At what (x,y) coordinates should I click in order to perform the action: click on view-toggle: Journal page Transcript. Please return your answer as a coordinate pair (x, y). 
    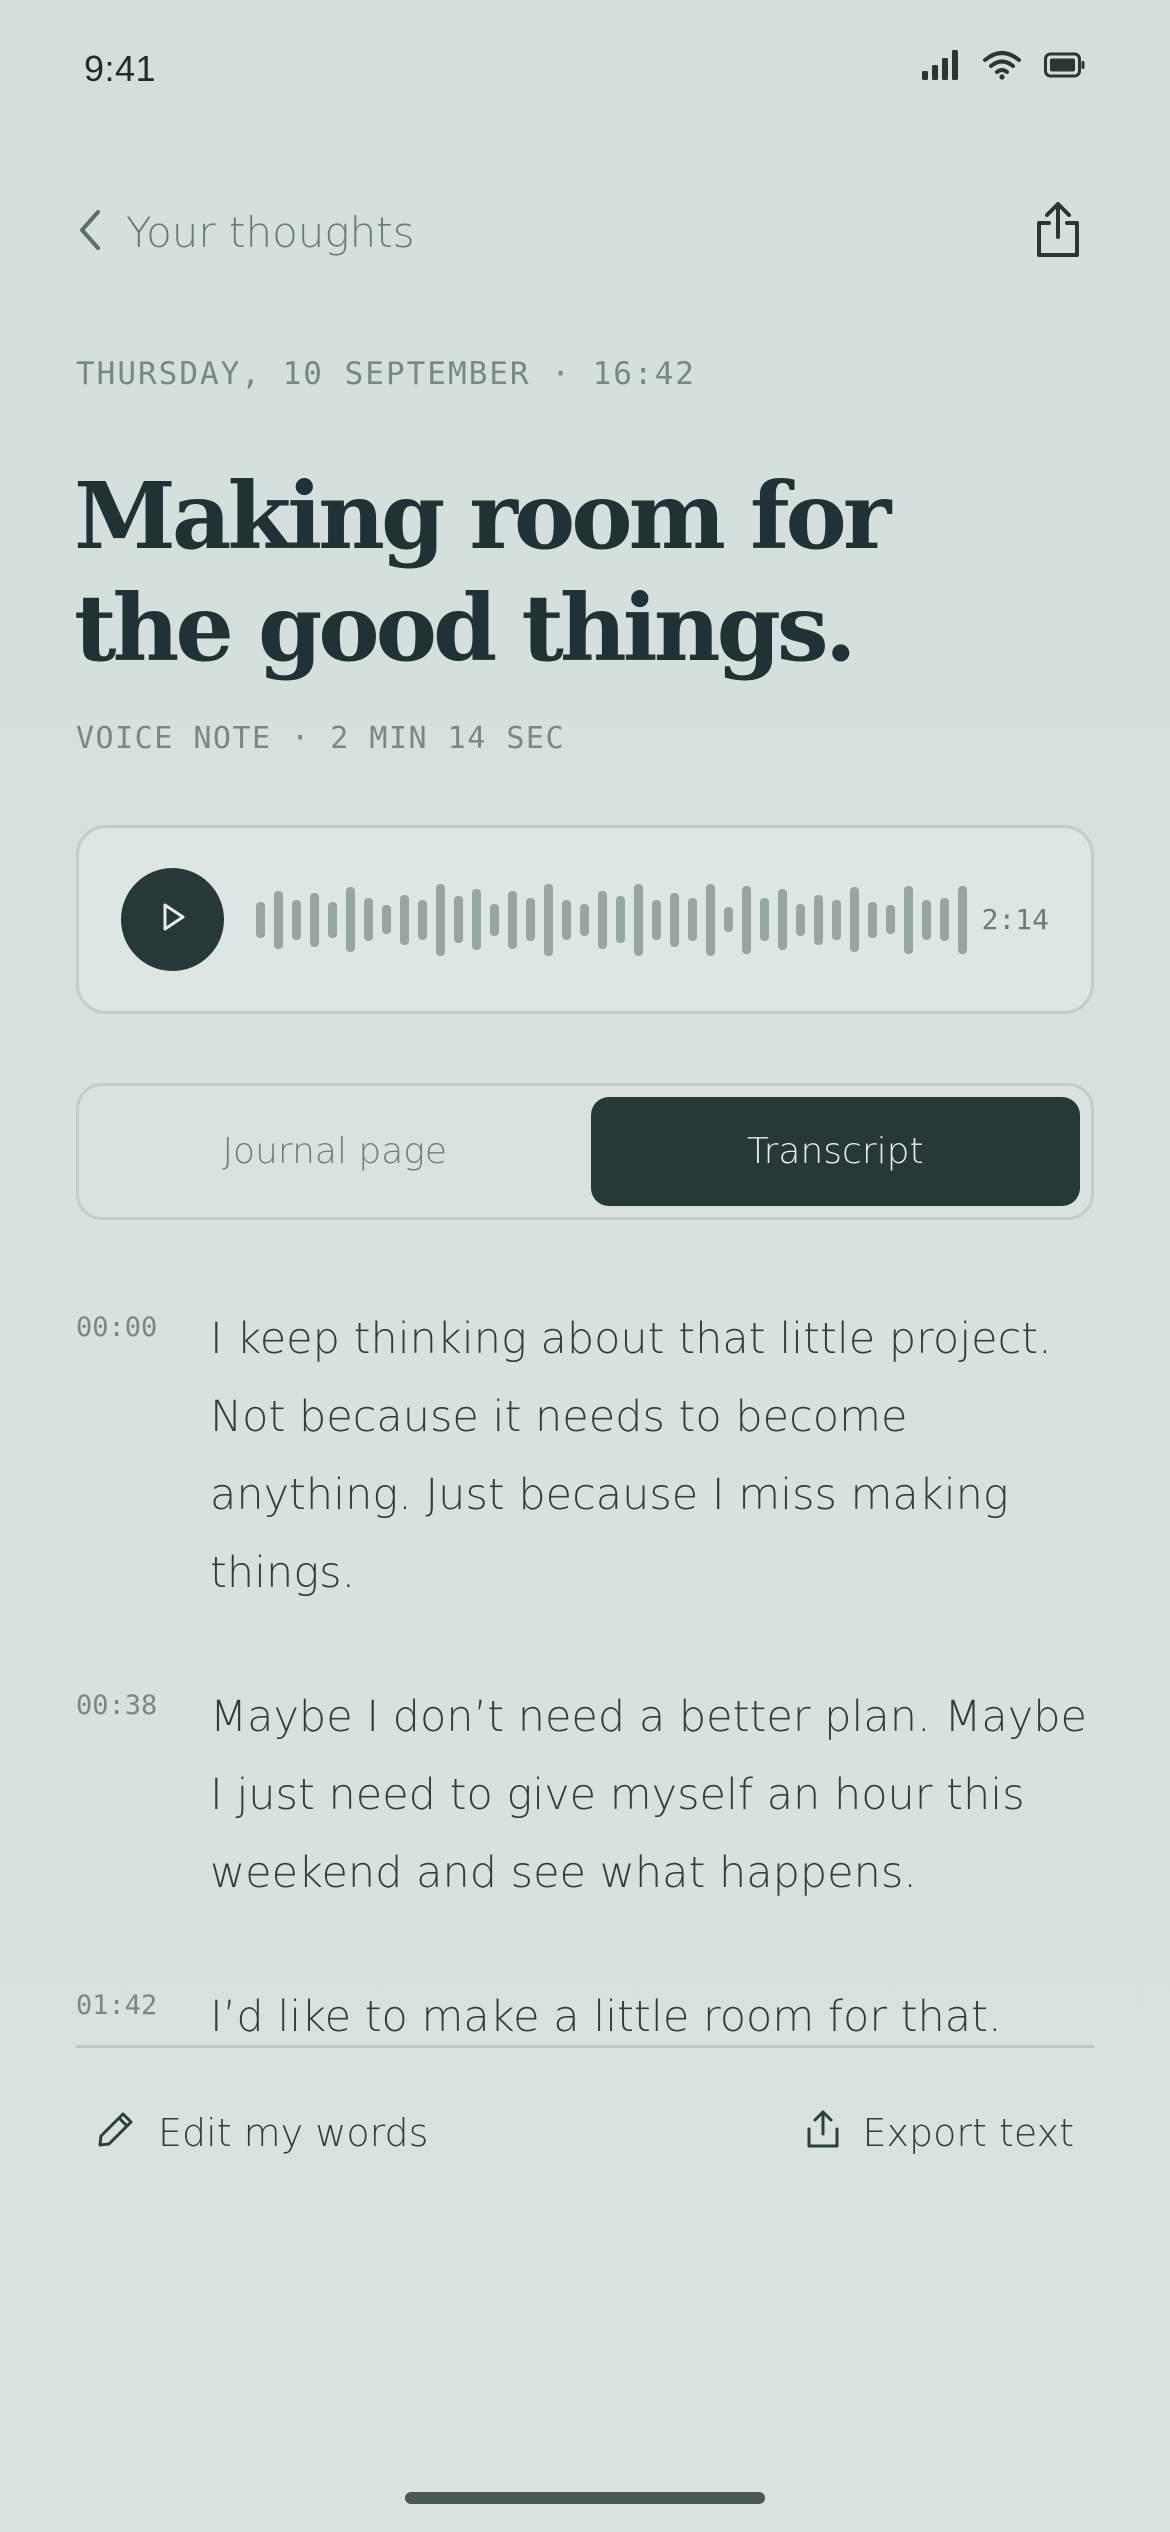
    Looking at the image, I should click on (585, 1151).